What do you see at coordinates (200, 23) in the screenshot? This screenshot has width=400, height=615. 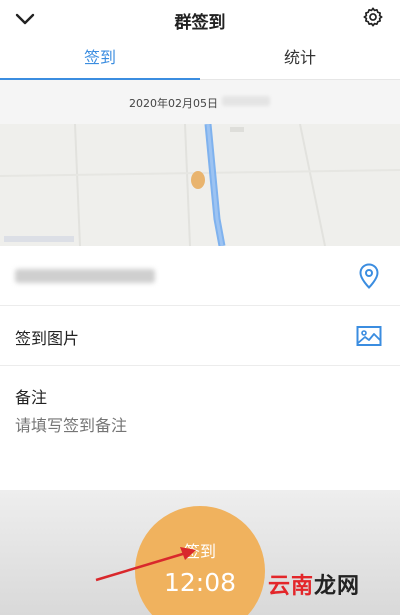 I see `page-title: 群签到` at bounding box center [200, 23].